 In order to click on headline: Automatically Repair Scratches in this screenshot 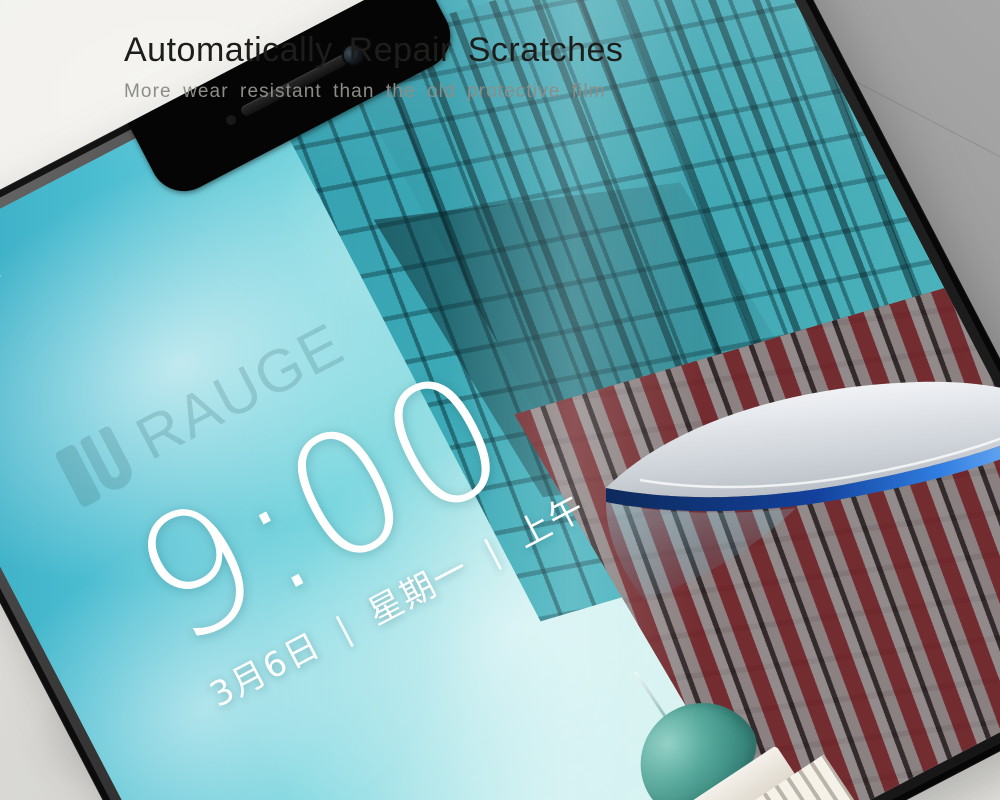, I will do `click(374, 50)`.